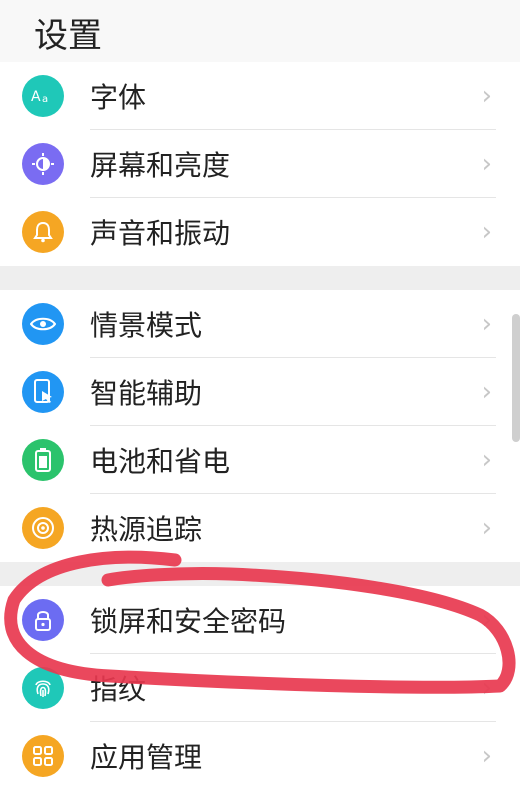 The width and height of the screenshot is (520, 790). I want to click on settings-item-fingerprint: 指纹 ›, so click(260, 688).